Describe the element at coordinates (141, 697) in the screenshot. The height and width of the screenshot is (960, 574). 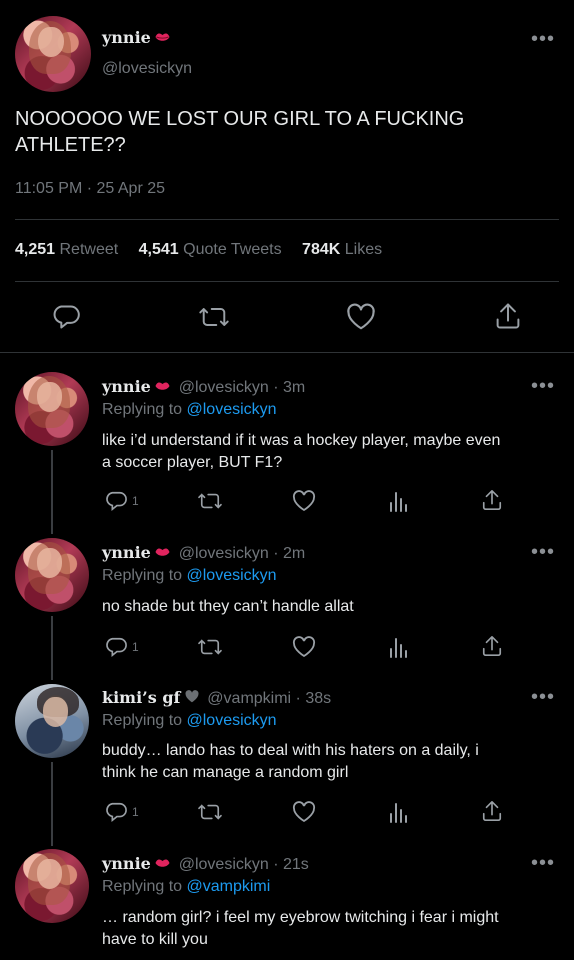
I see `display-name: kimi’s gf` at that location.